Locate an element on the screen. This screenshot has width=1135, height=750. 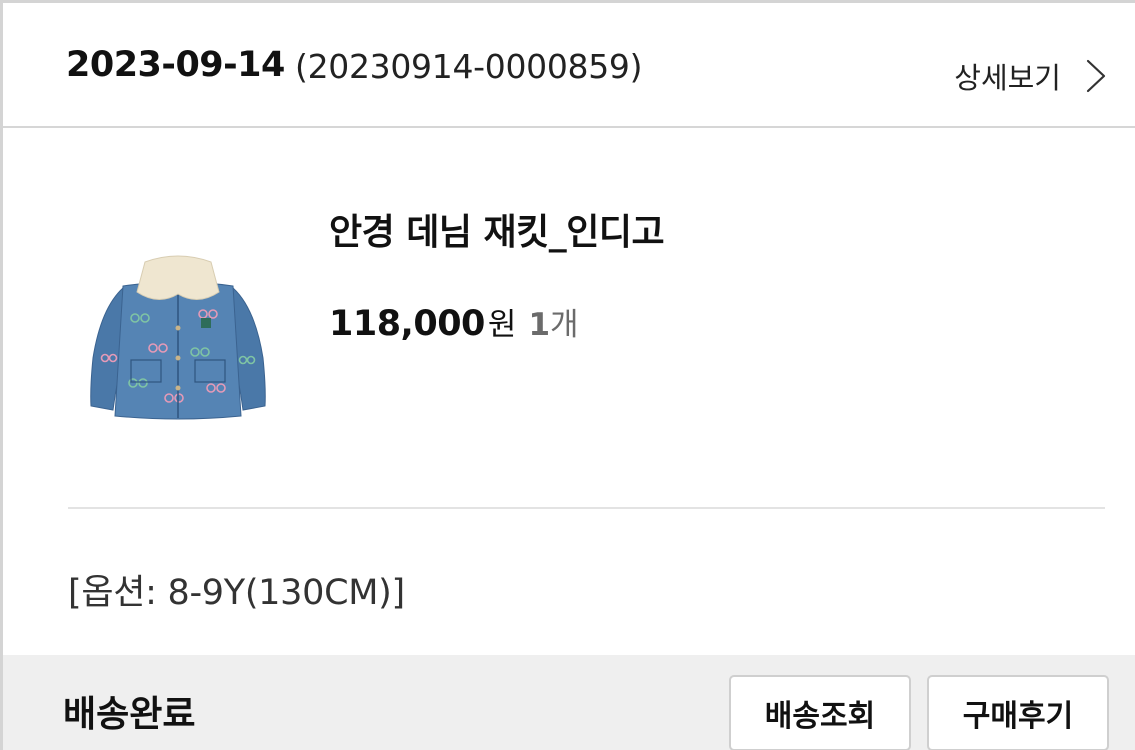
product-option: [옵션: 8-9Y(130CM)] is located at coordinates (236, 593).